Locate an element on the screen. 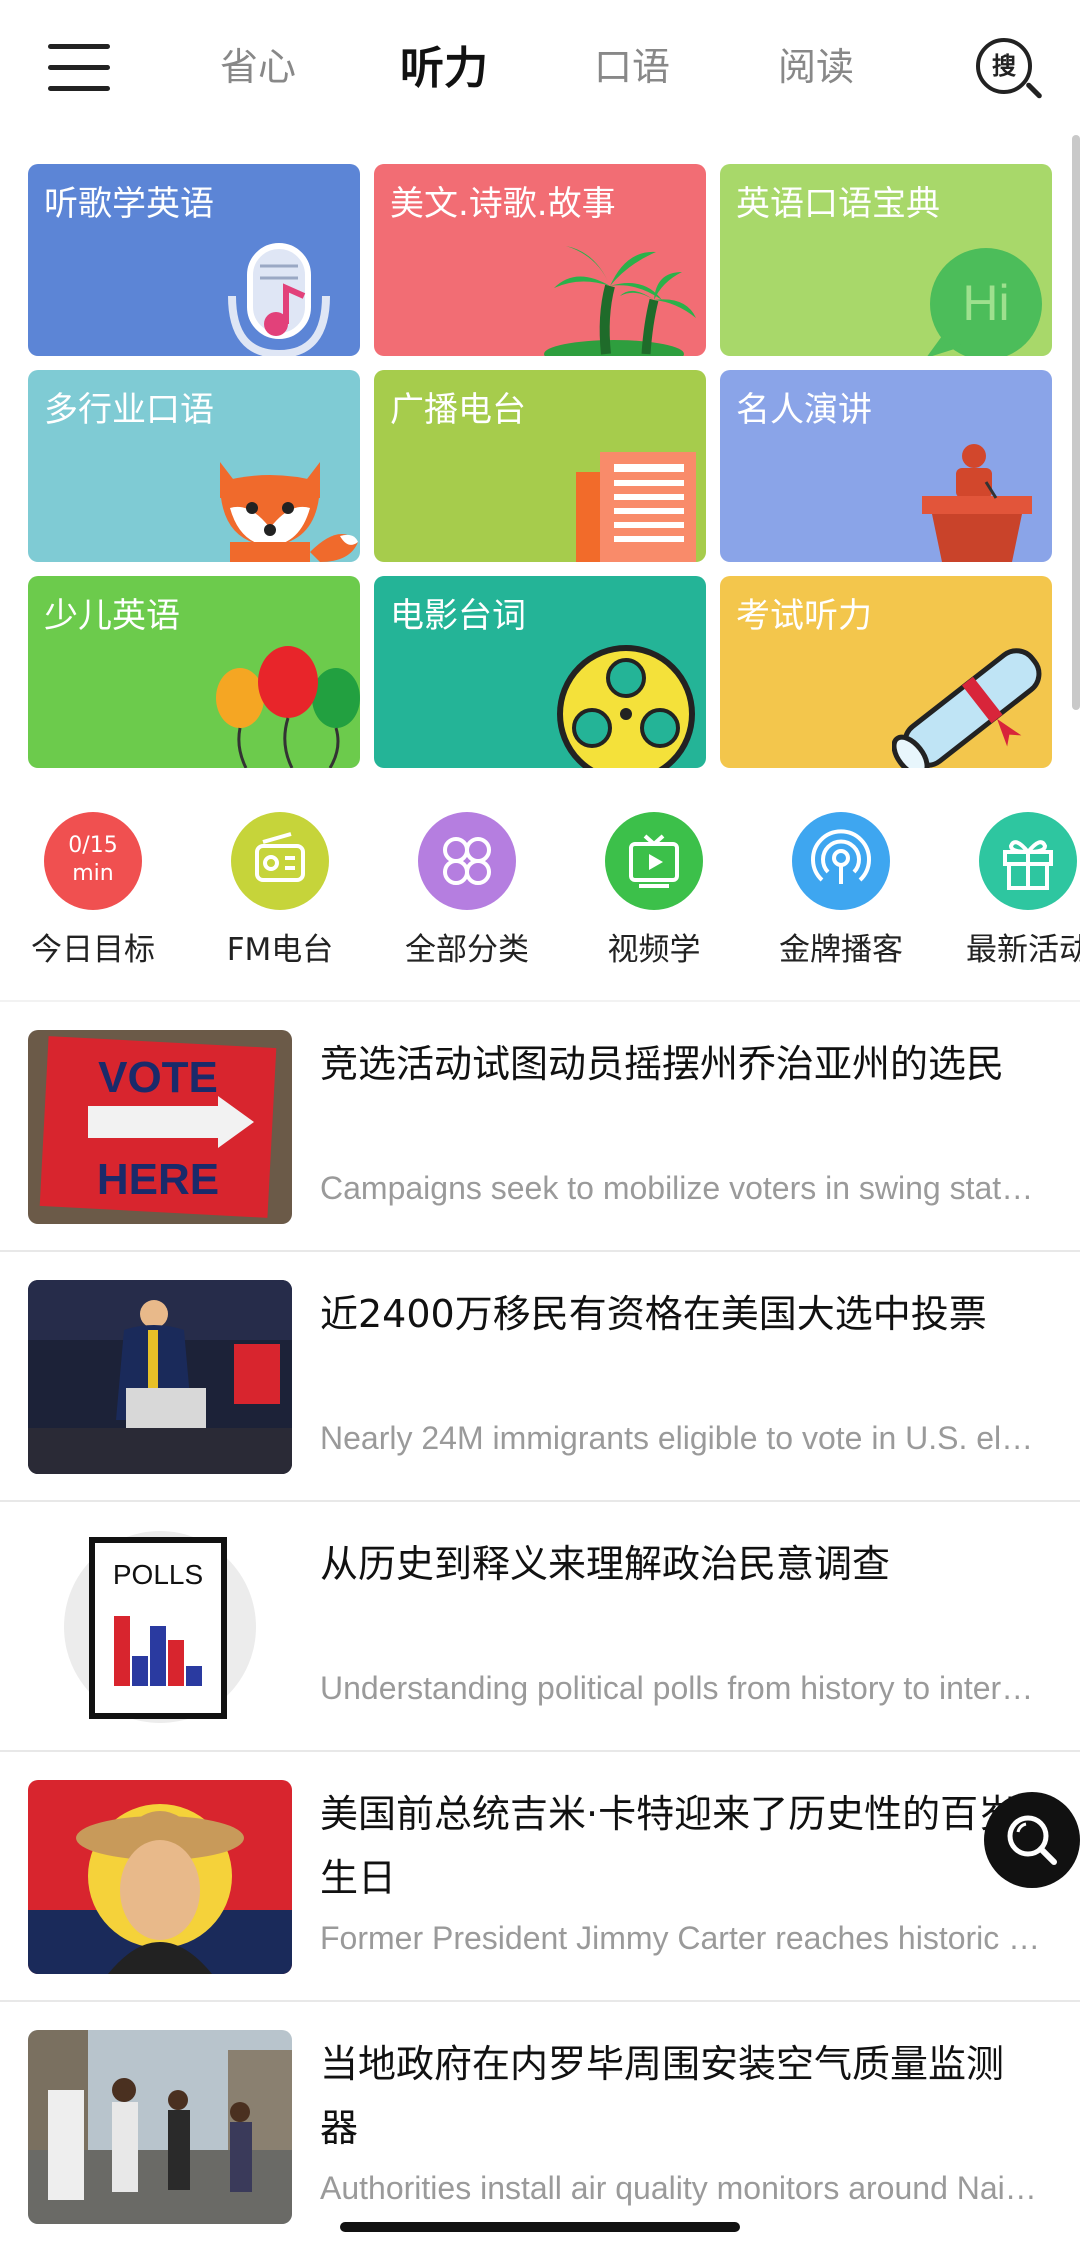 This screenshot has height=2248, width=1080. news-title: 竞选活动试图动员摇摆州乔治亚州的选民 is located at coordinates (662, 1064).